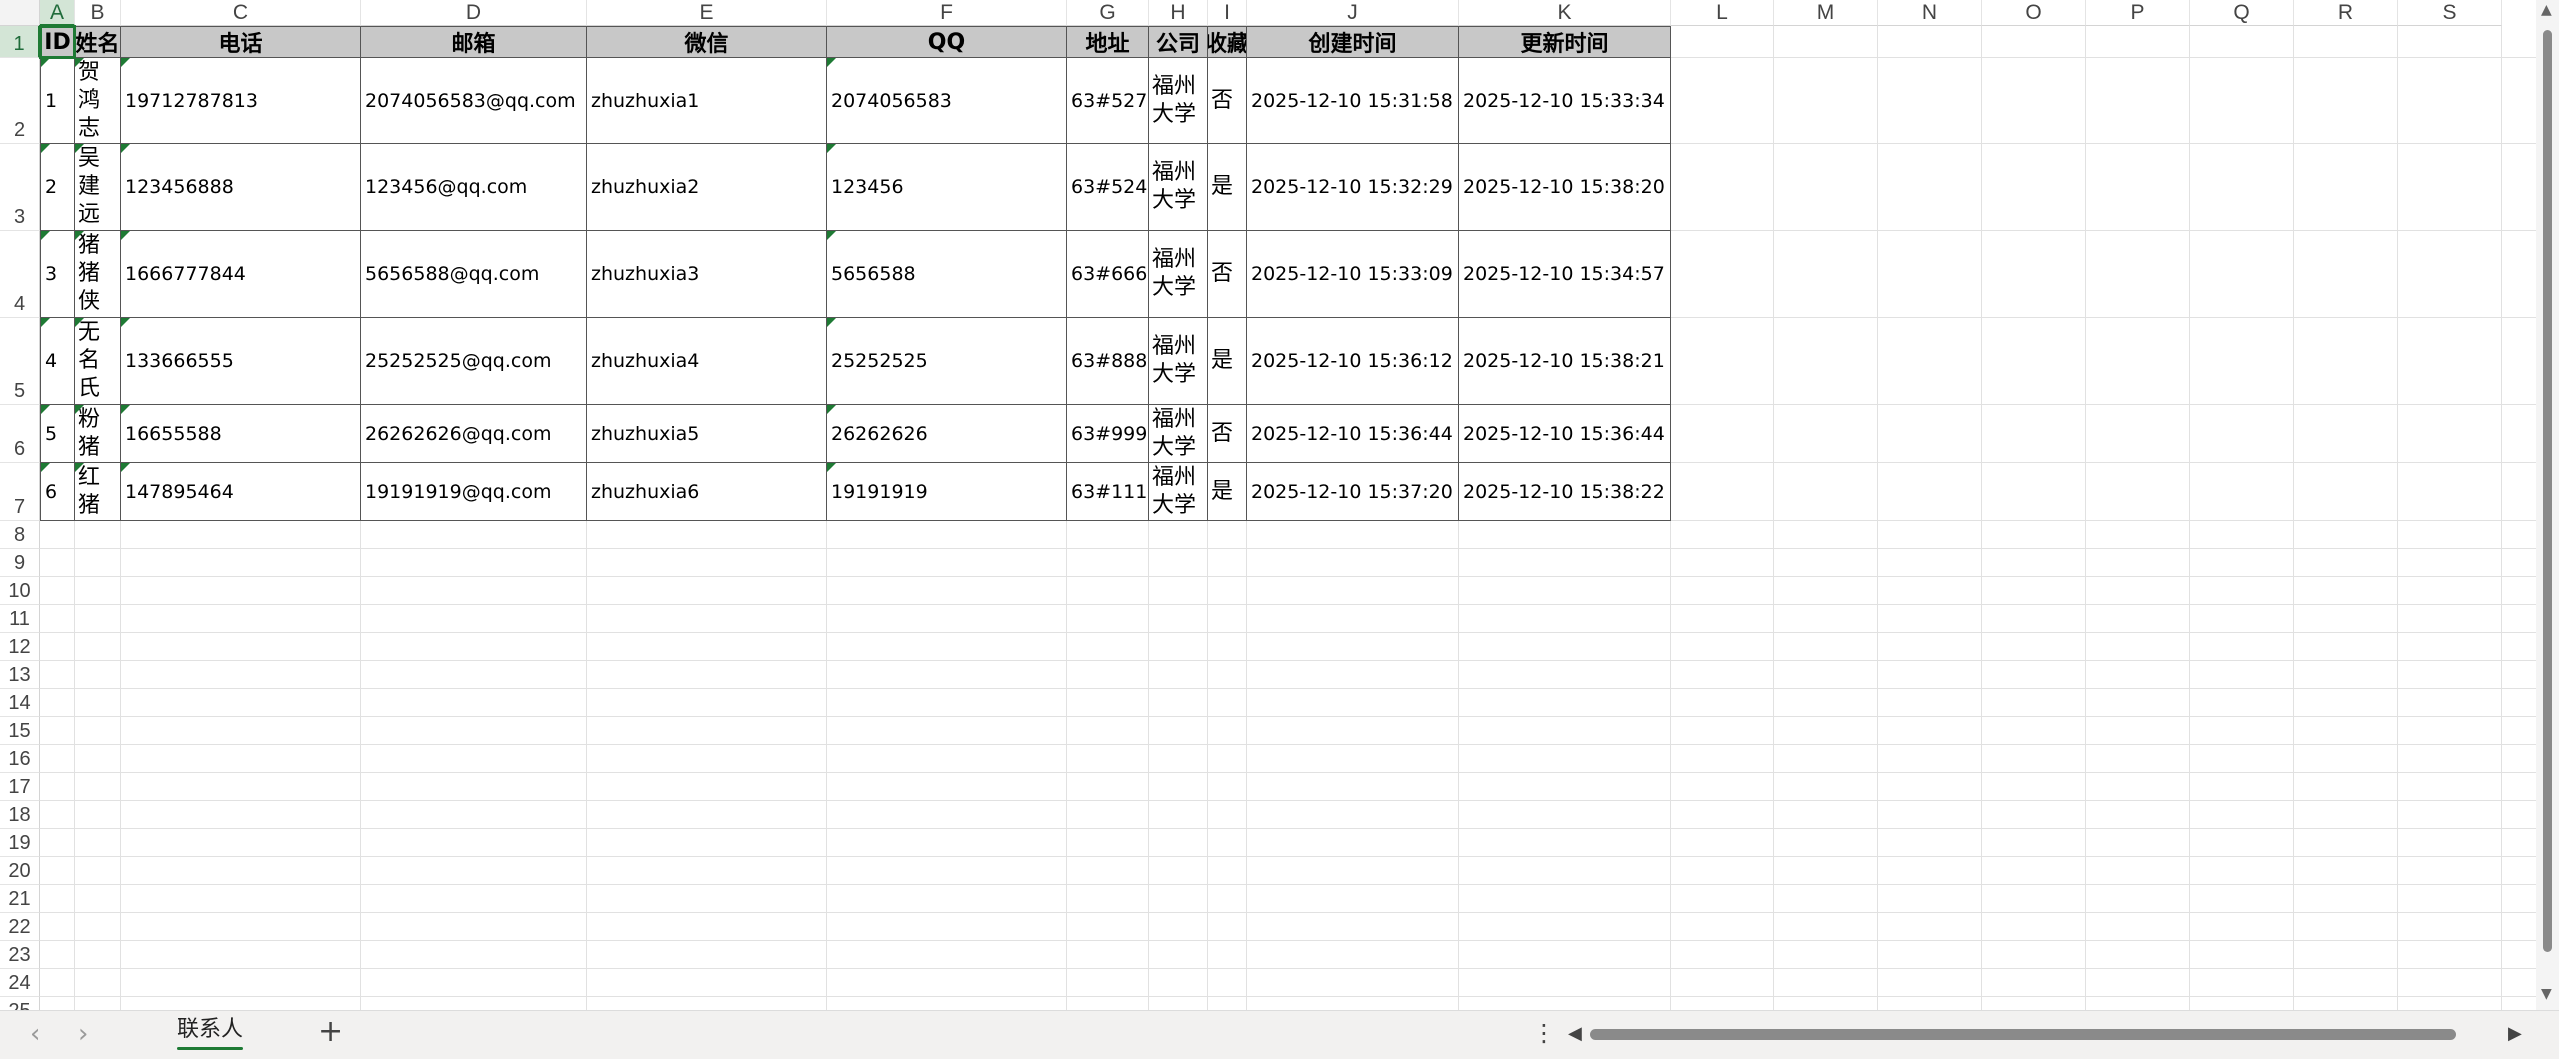 The image size is (2559, 1059). What do you see at coordinates (241, 361) in the screenshot?
I see `data-cell: 133666555` at bounding box center [241, 361].